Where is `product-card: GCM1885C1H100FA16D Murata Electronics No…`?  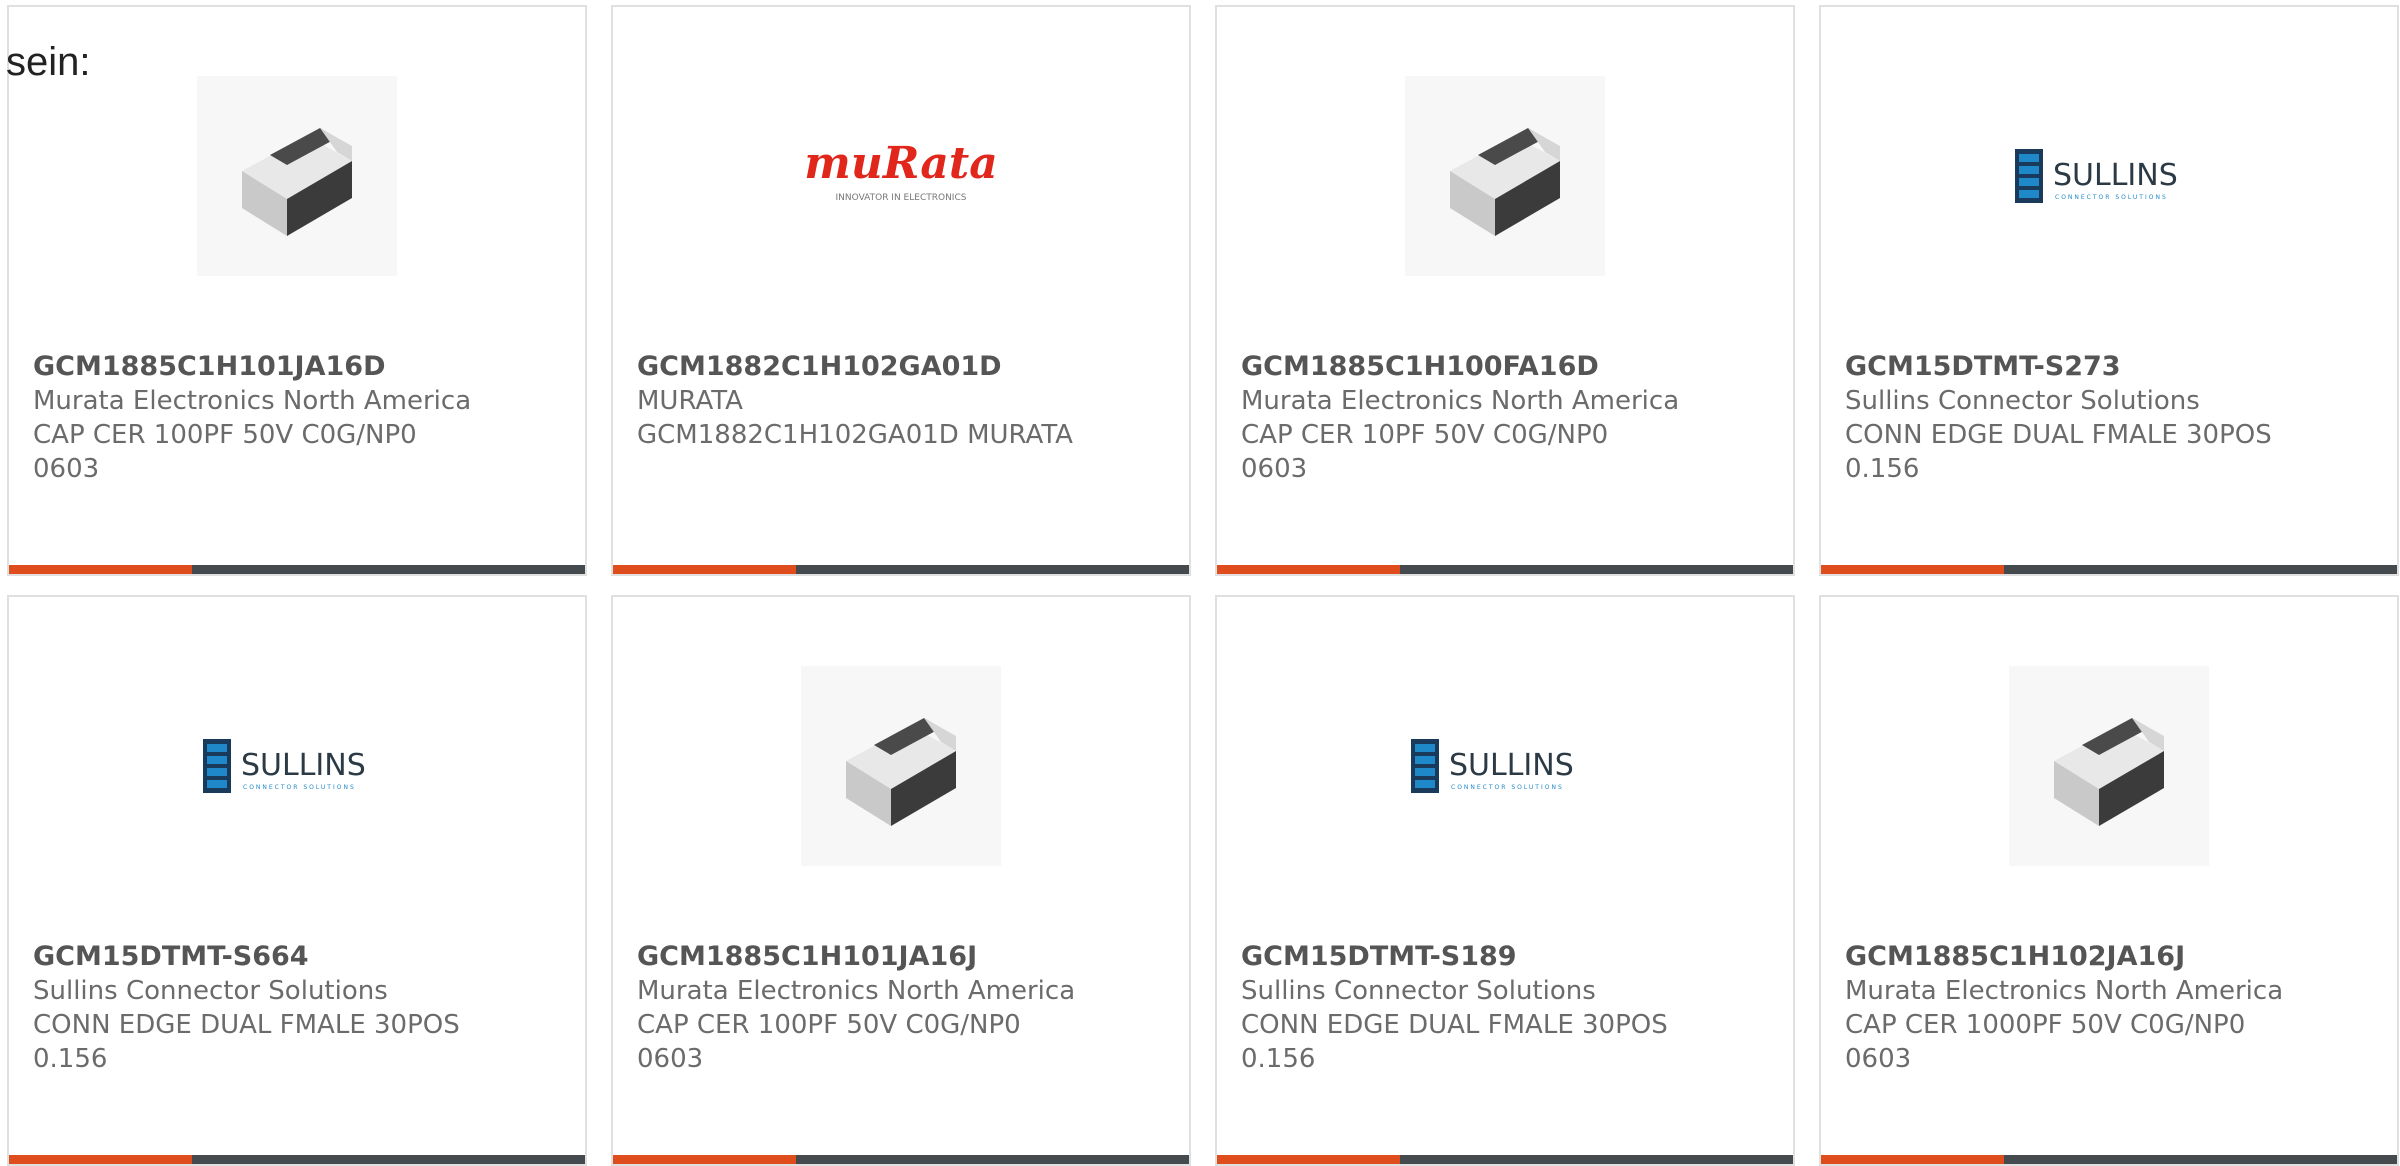 product-card: GCM1885C1H100FA16D Murata Electronics No… is located at coordinates (1505, 290).